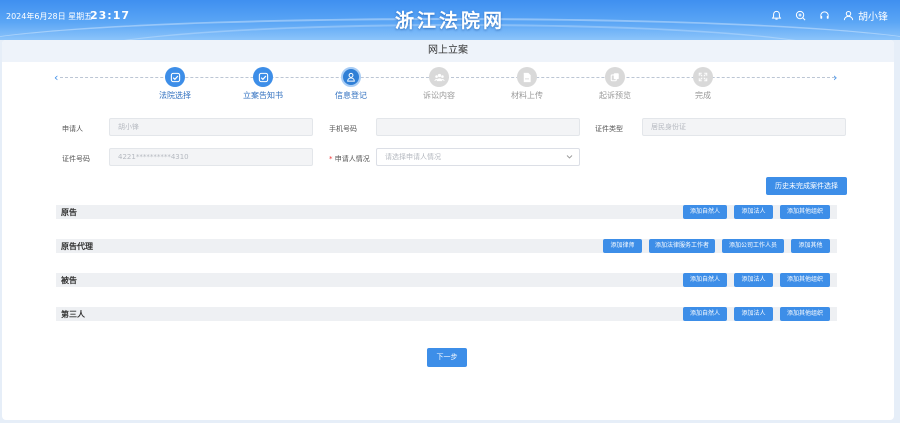  Describe the element at coordinates (527, 77) in the screenshot. I see `pdf-icon` at that location.